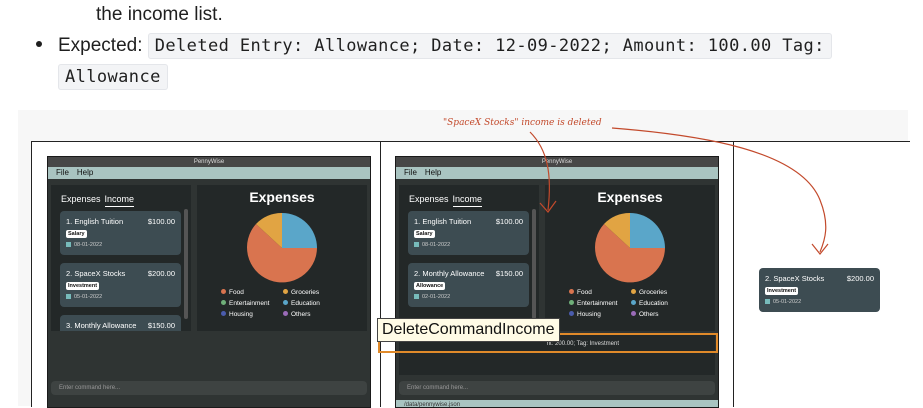 The height and width of the screenshot is (408, 923). What do you see at coordinates (719, 190) in the screenshot?
I see `arrow-to-deleted-card` at bounding box center [719, 190].